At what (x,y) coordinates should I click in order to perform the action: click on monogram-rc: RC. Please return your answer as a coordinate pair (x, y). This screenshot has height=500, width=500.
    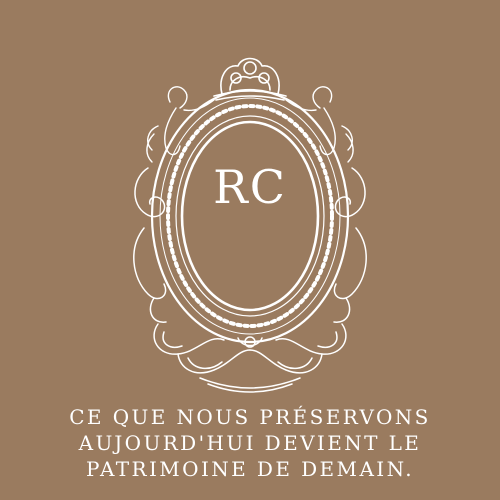
    Looking at the image, I should click on (250, 187).